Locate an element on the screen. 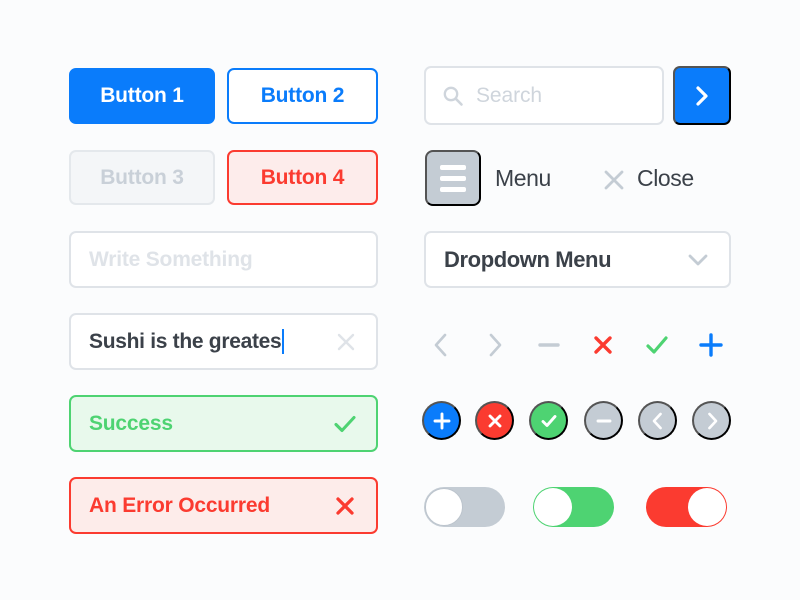 The width and height of the screenshot is (800, 600). button-primary: Button 1 is located at coordinates (142, 96).